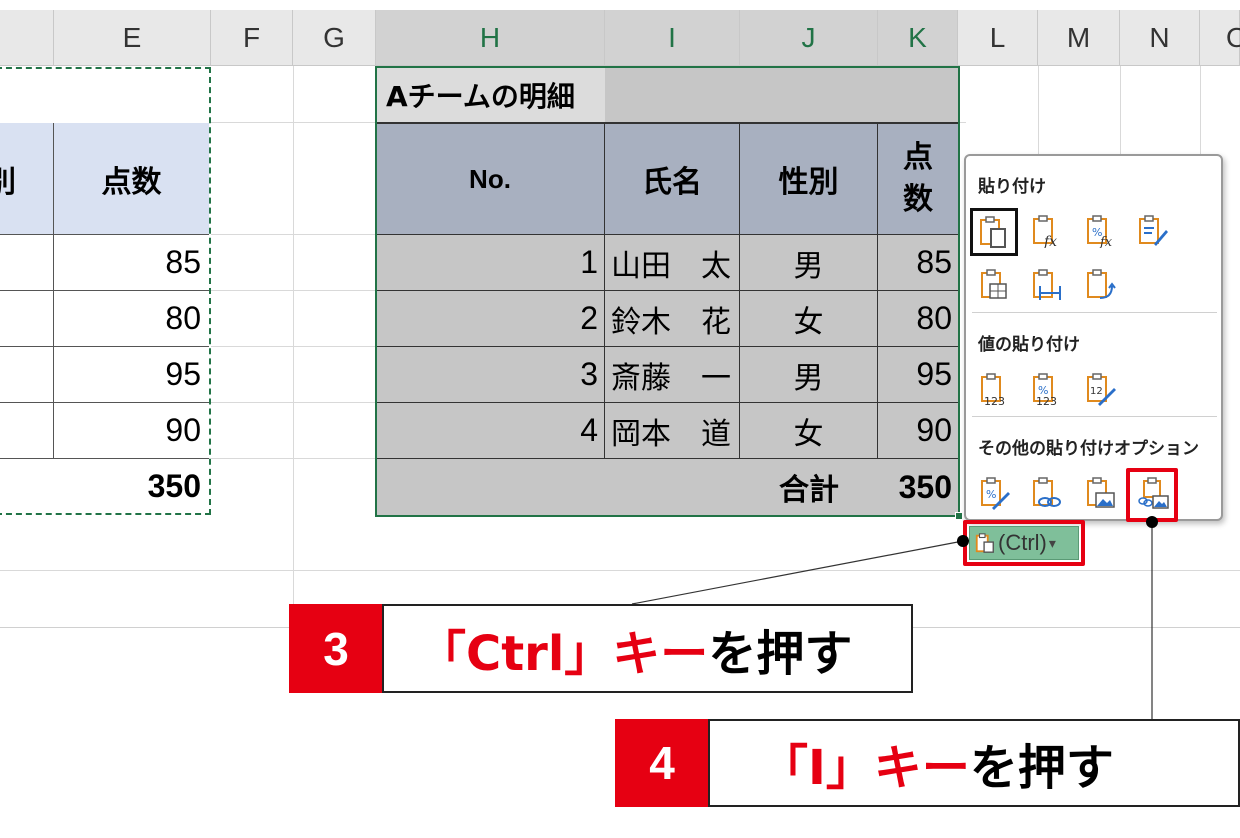 Image resolution: width=1240 pixels, height=838 pixels. Describe the element at coordinates (336, 648) in the screenshot. I see `step-badge-3: 3` at that location.